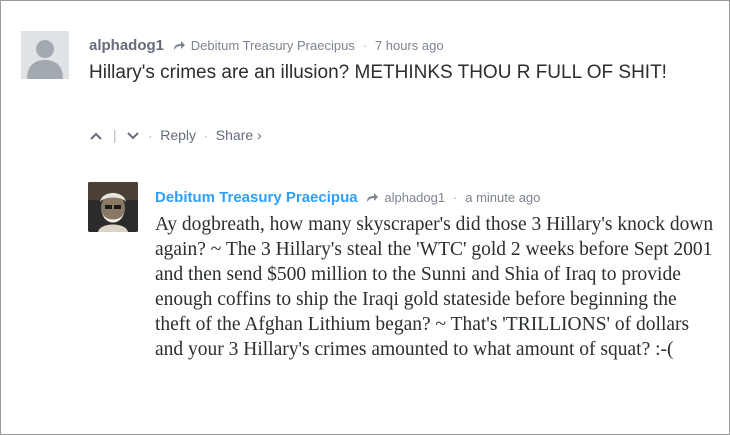 The height and width of the screenshot is (435, 730). I want to click on comment-timestamp: a minute ago, so click(502, 197).